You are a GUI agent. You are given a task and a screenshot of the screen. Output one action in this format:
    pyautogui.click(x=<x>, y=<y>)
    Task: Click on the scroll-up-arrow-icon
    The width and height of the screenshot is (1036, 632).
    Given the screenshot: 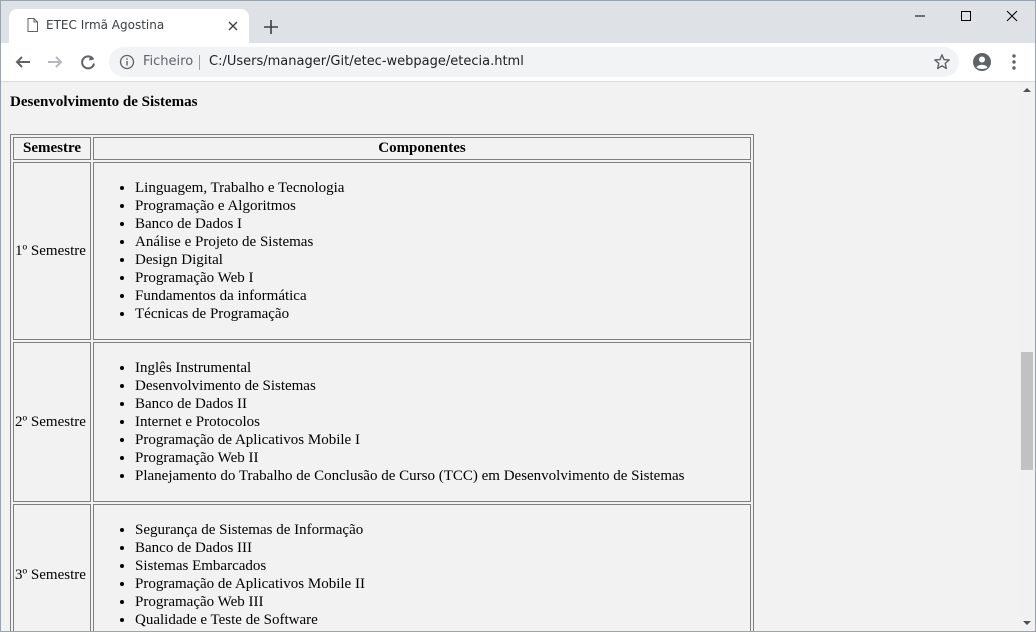 What is the action you would take?
    pyautogui.click(x=1027, y=90)
    